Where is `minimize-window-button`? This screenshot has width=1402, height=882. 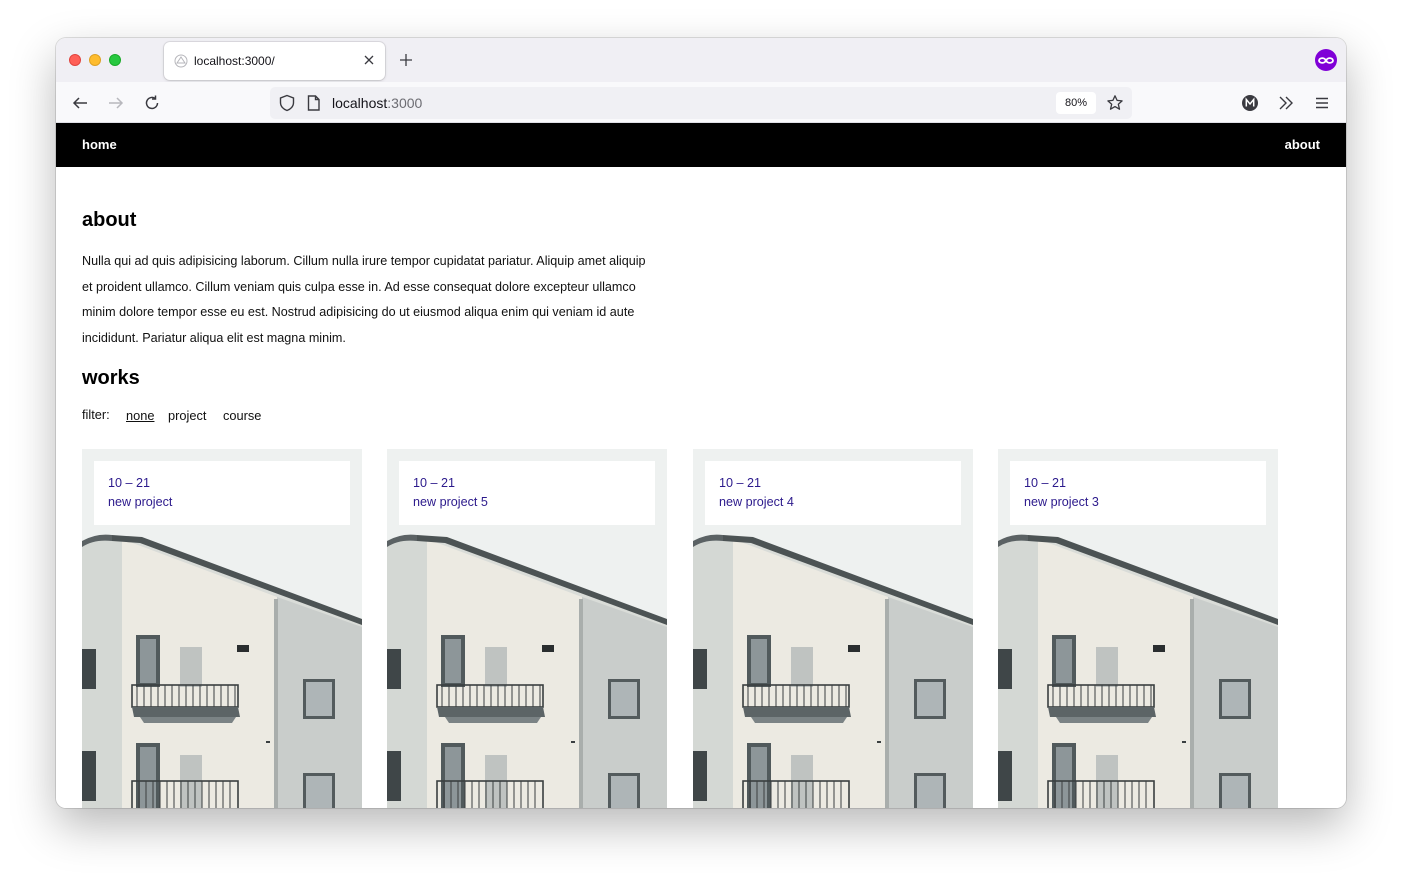
minimize-window-button is located at coordinates (95, 60).